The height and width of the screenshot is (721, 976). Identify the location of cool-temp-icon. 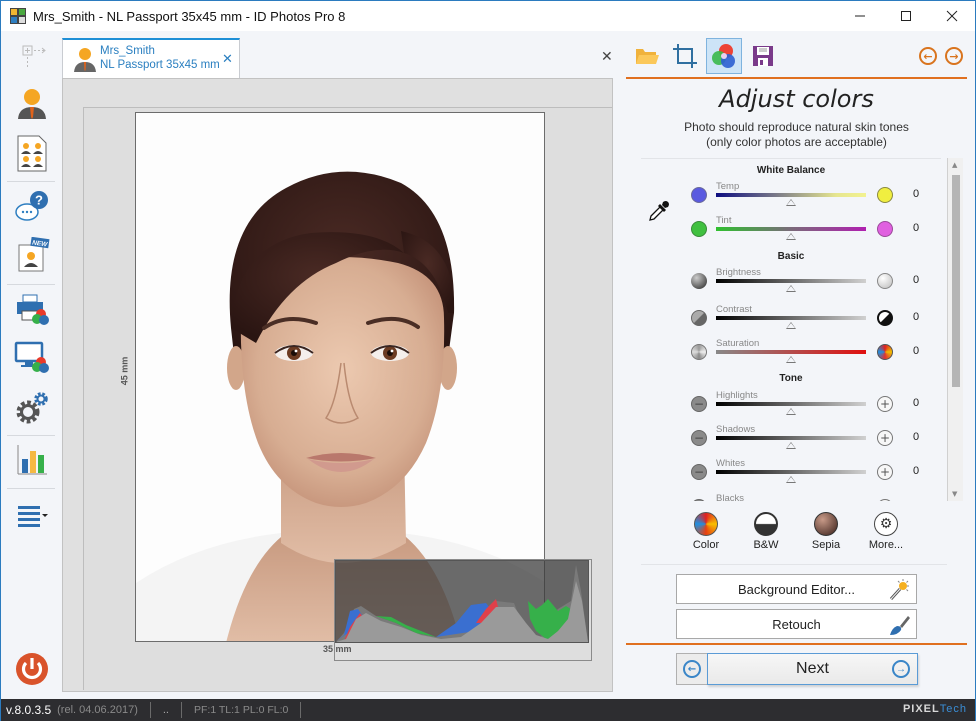
(699, 195).